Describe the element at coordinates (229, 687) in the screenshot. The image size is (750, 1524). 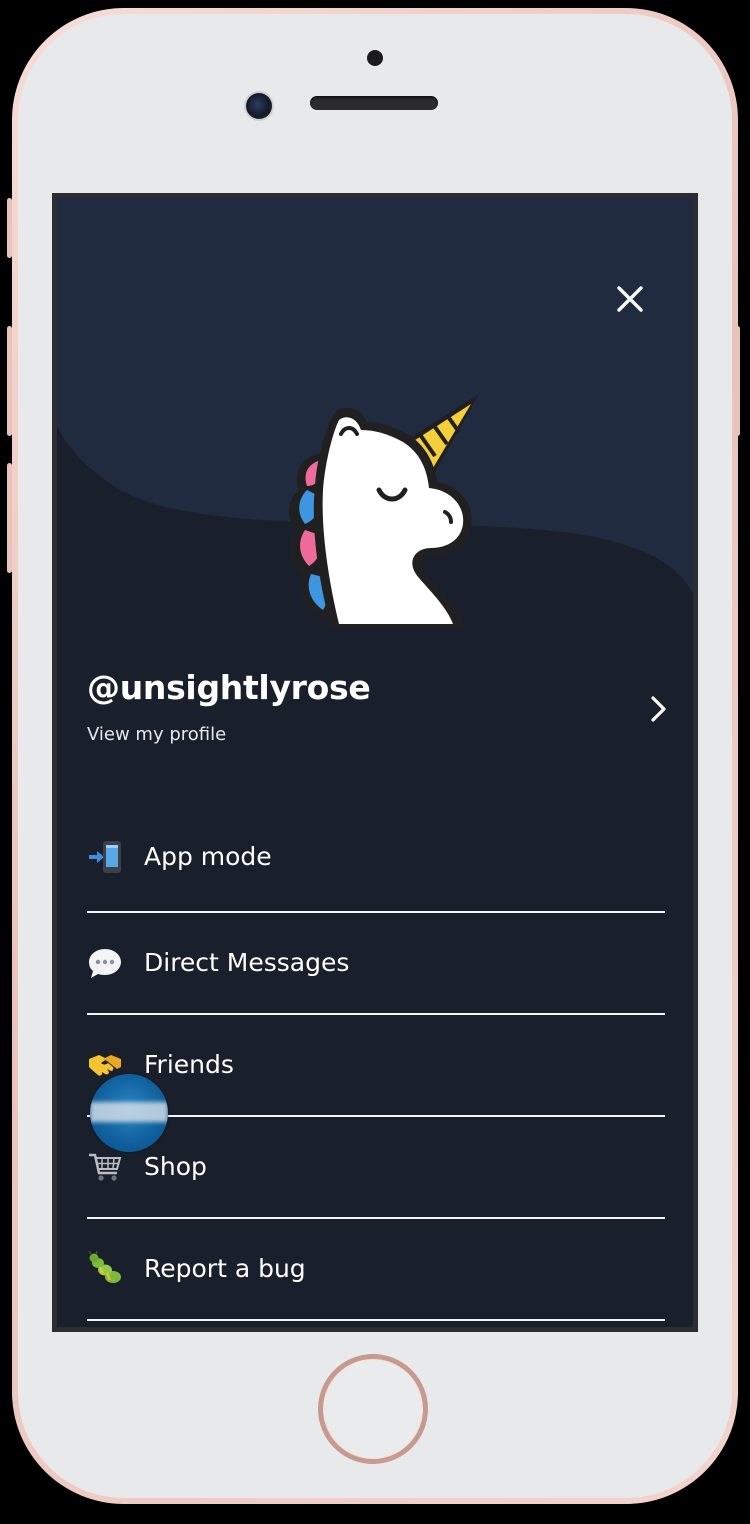
I see `profile-username: @unsightlyrose` at that location.